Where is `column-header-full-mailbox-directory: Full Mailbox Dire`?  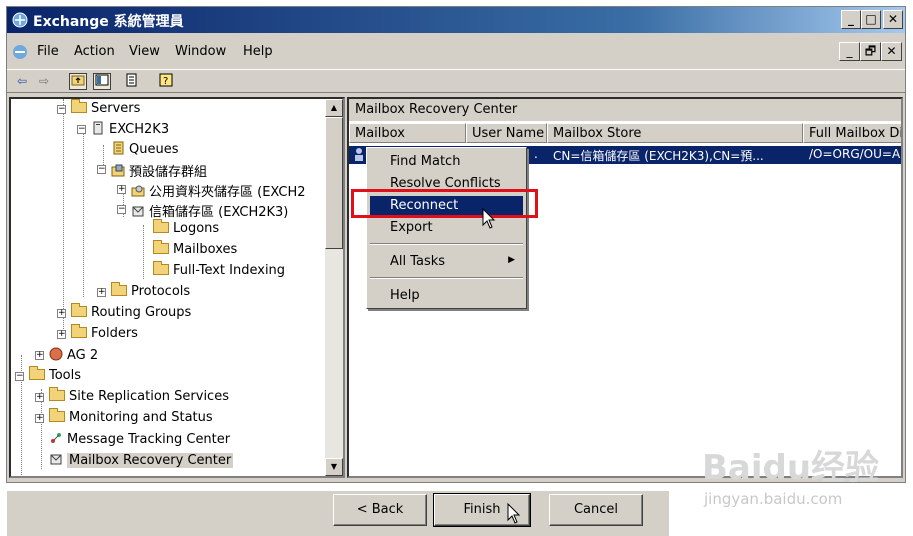 column-header-full-mailbox-directory: Full Mailbox Dire is located at coordinates (852, 133).